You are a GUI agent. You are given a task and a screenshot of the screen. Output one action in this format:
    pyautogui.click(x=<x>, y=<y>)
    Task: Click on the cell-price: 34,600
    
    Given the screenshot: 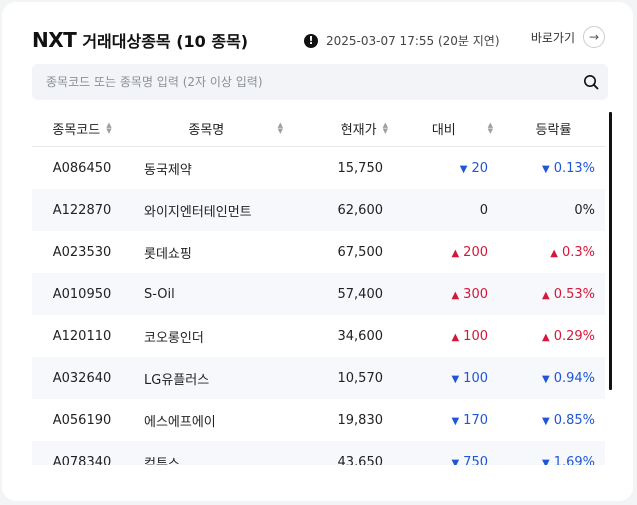 What is the action you would take?
    pyautogui.click(x=360, y=336)
    